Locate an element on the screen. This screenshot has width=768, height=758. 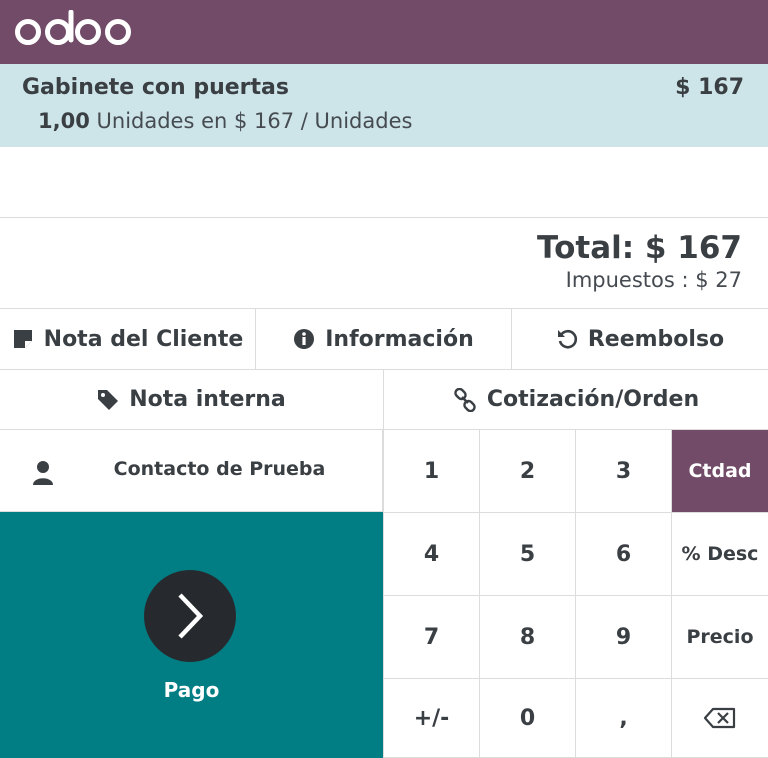
order-line-unit-detail: Unidades en $ 167 / Unidades is located at coordinates (254, 121).